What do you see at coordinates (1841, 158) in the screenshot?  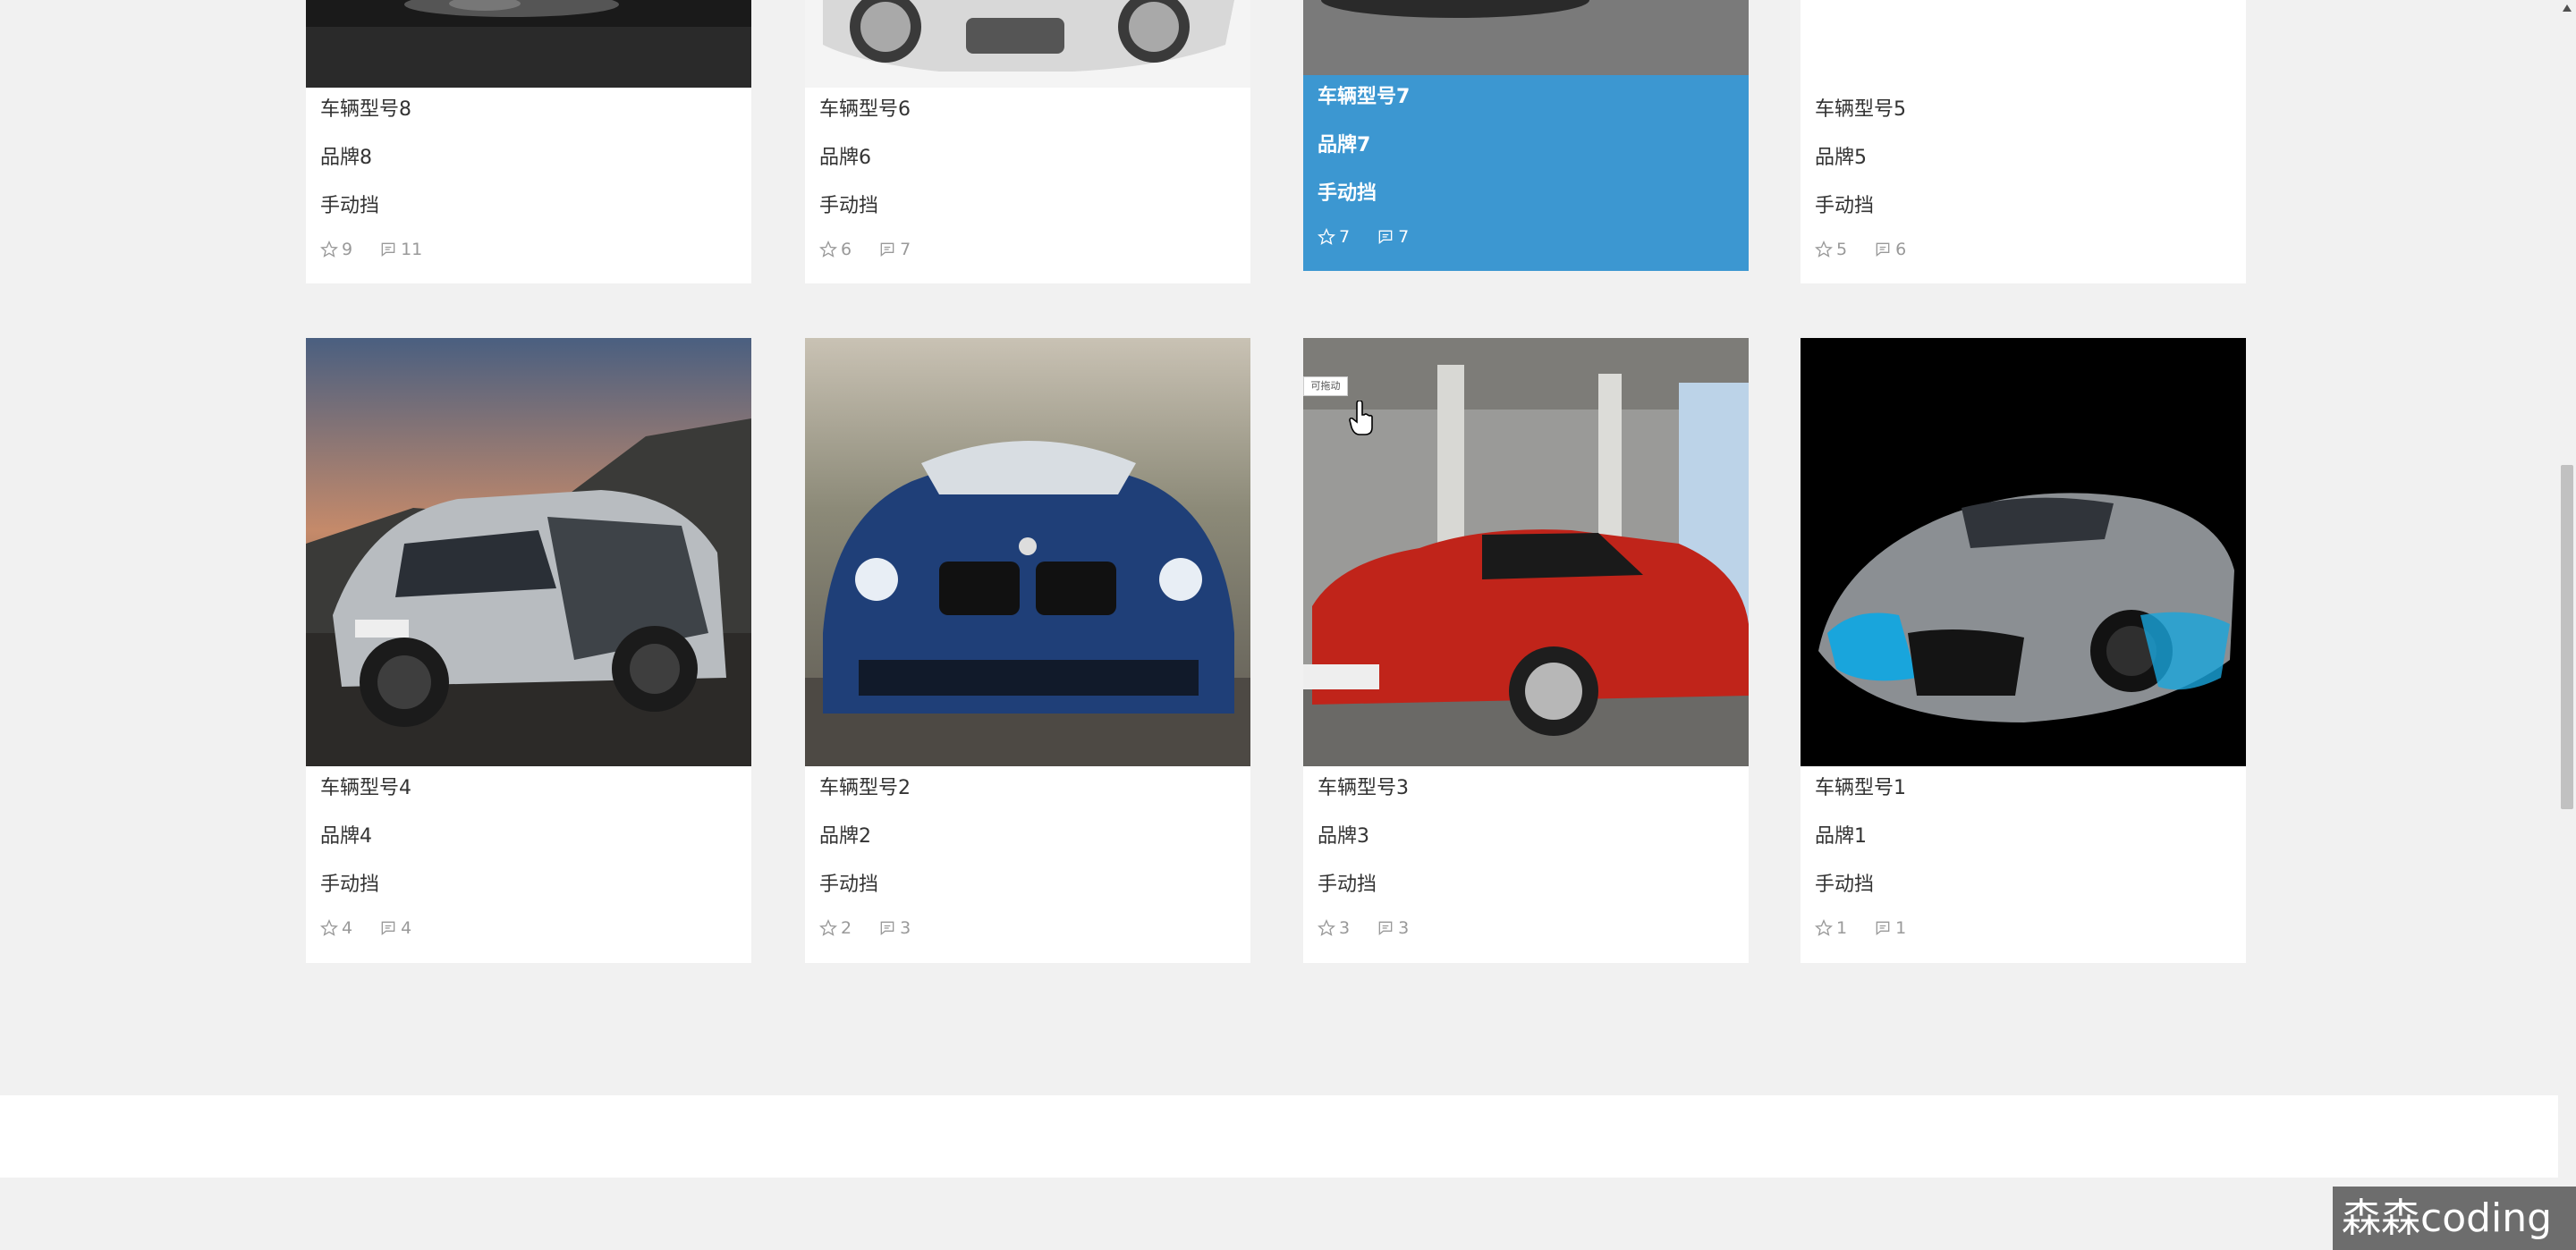 I see `car-brand: 品牌5` at bounding box center [1841, 158].